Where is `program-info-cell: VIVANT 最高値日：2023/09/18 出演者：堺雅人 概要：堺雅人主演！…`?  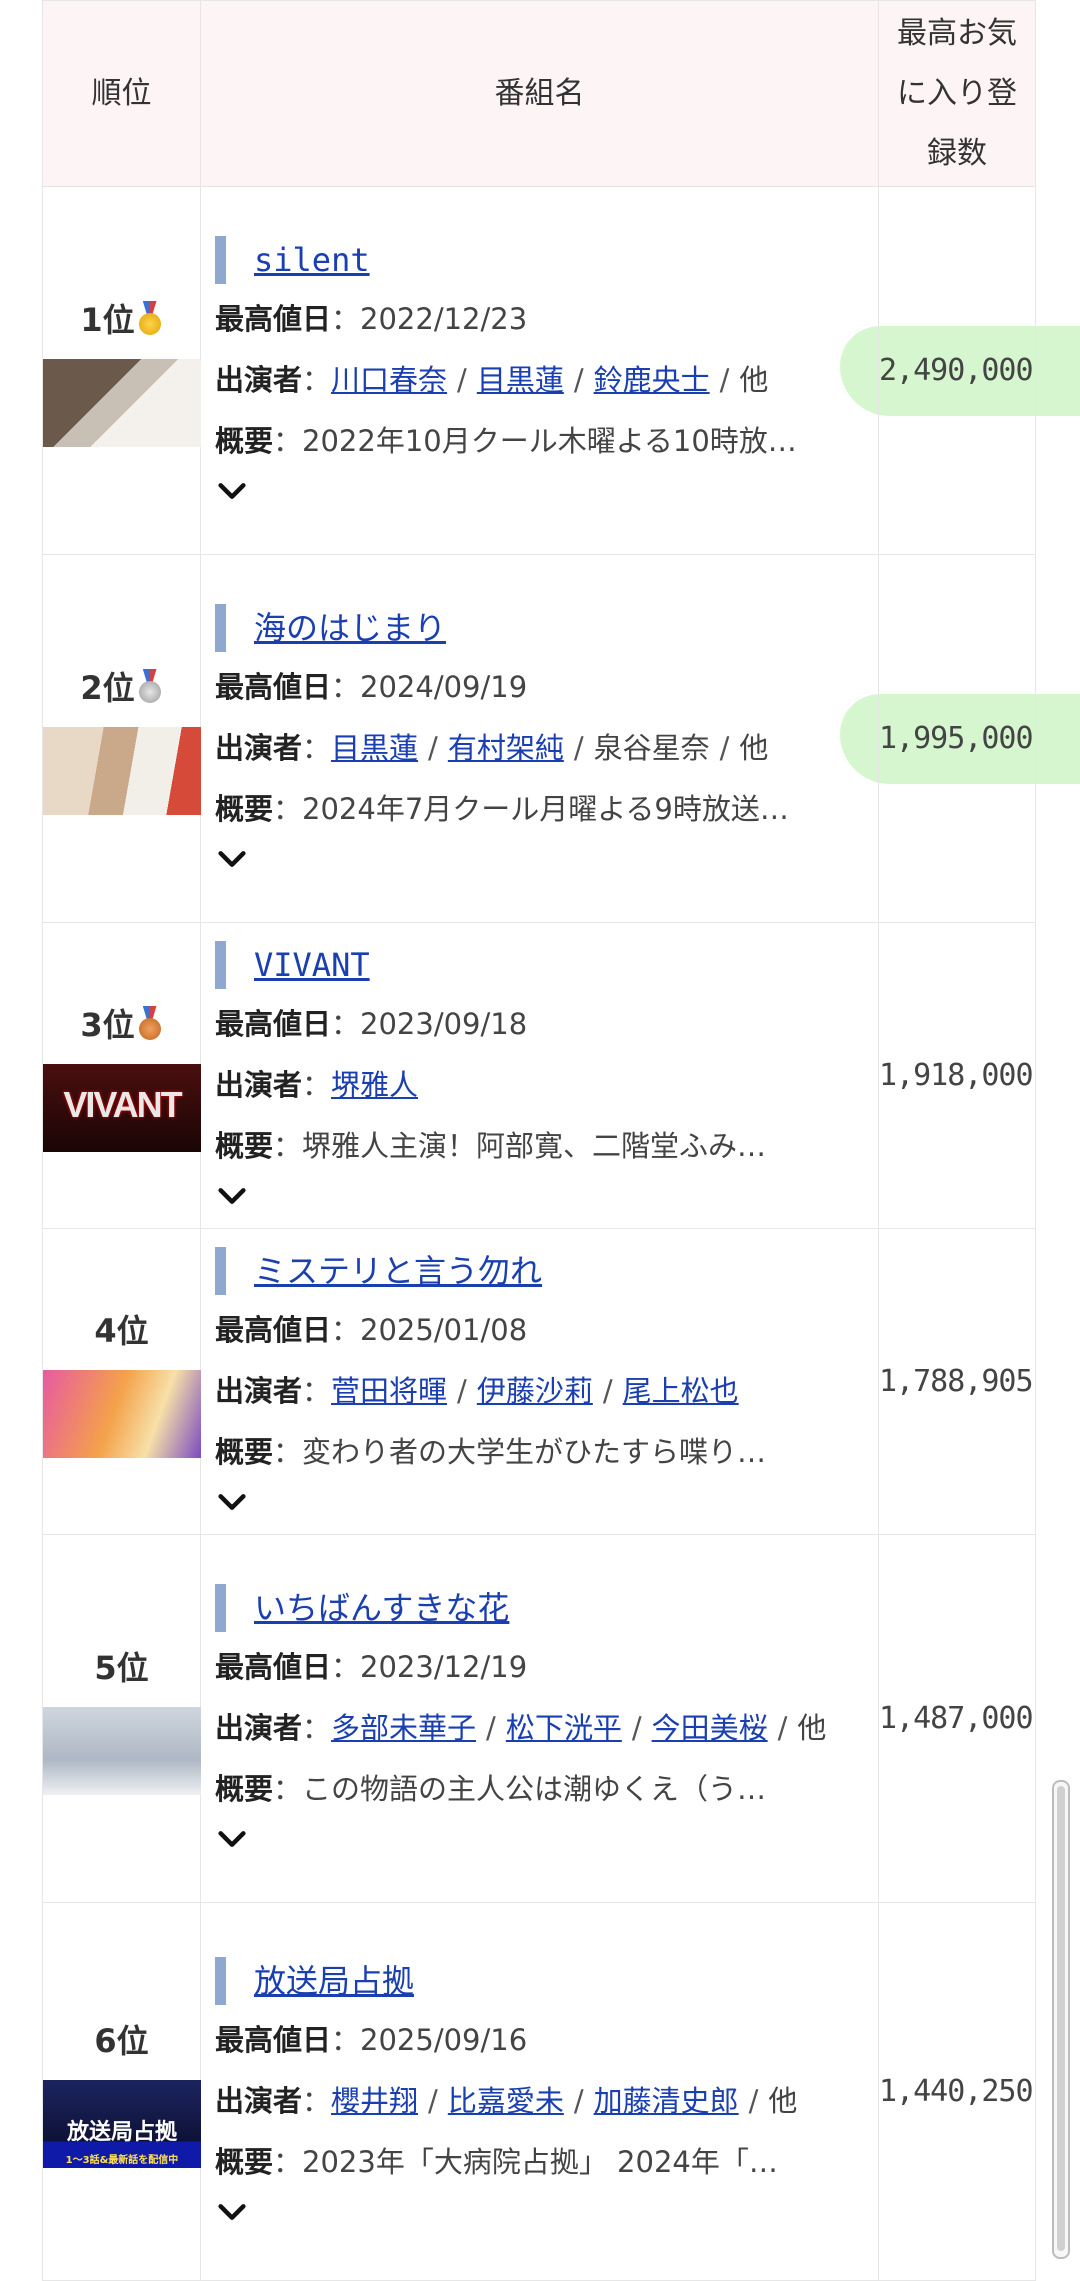 program-info-cell: VIVANT 最高値日：2023/09/18 出演者：堺雅人 概要：堺雅人主演！… is located at coordinates (539, 1075).